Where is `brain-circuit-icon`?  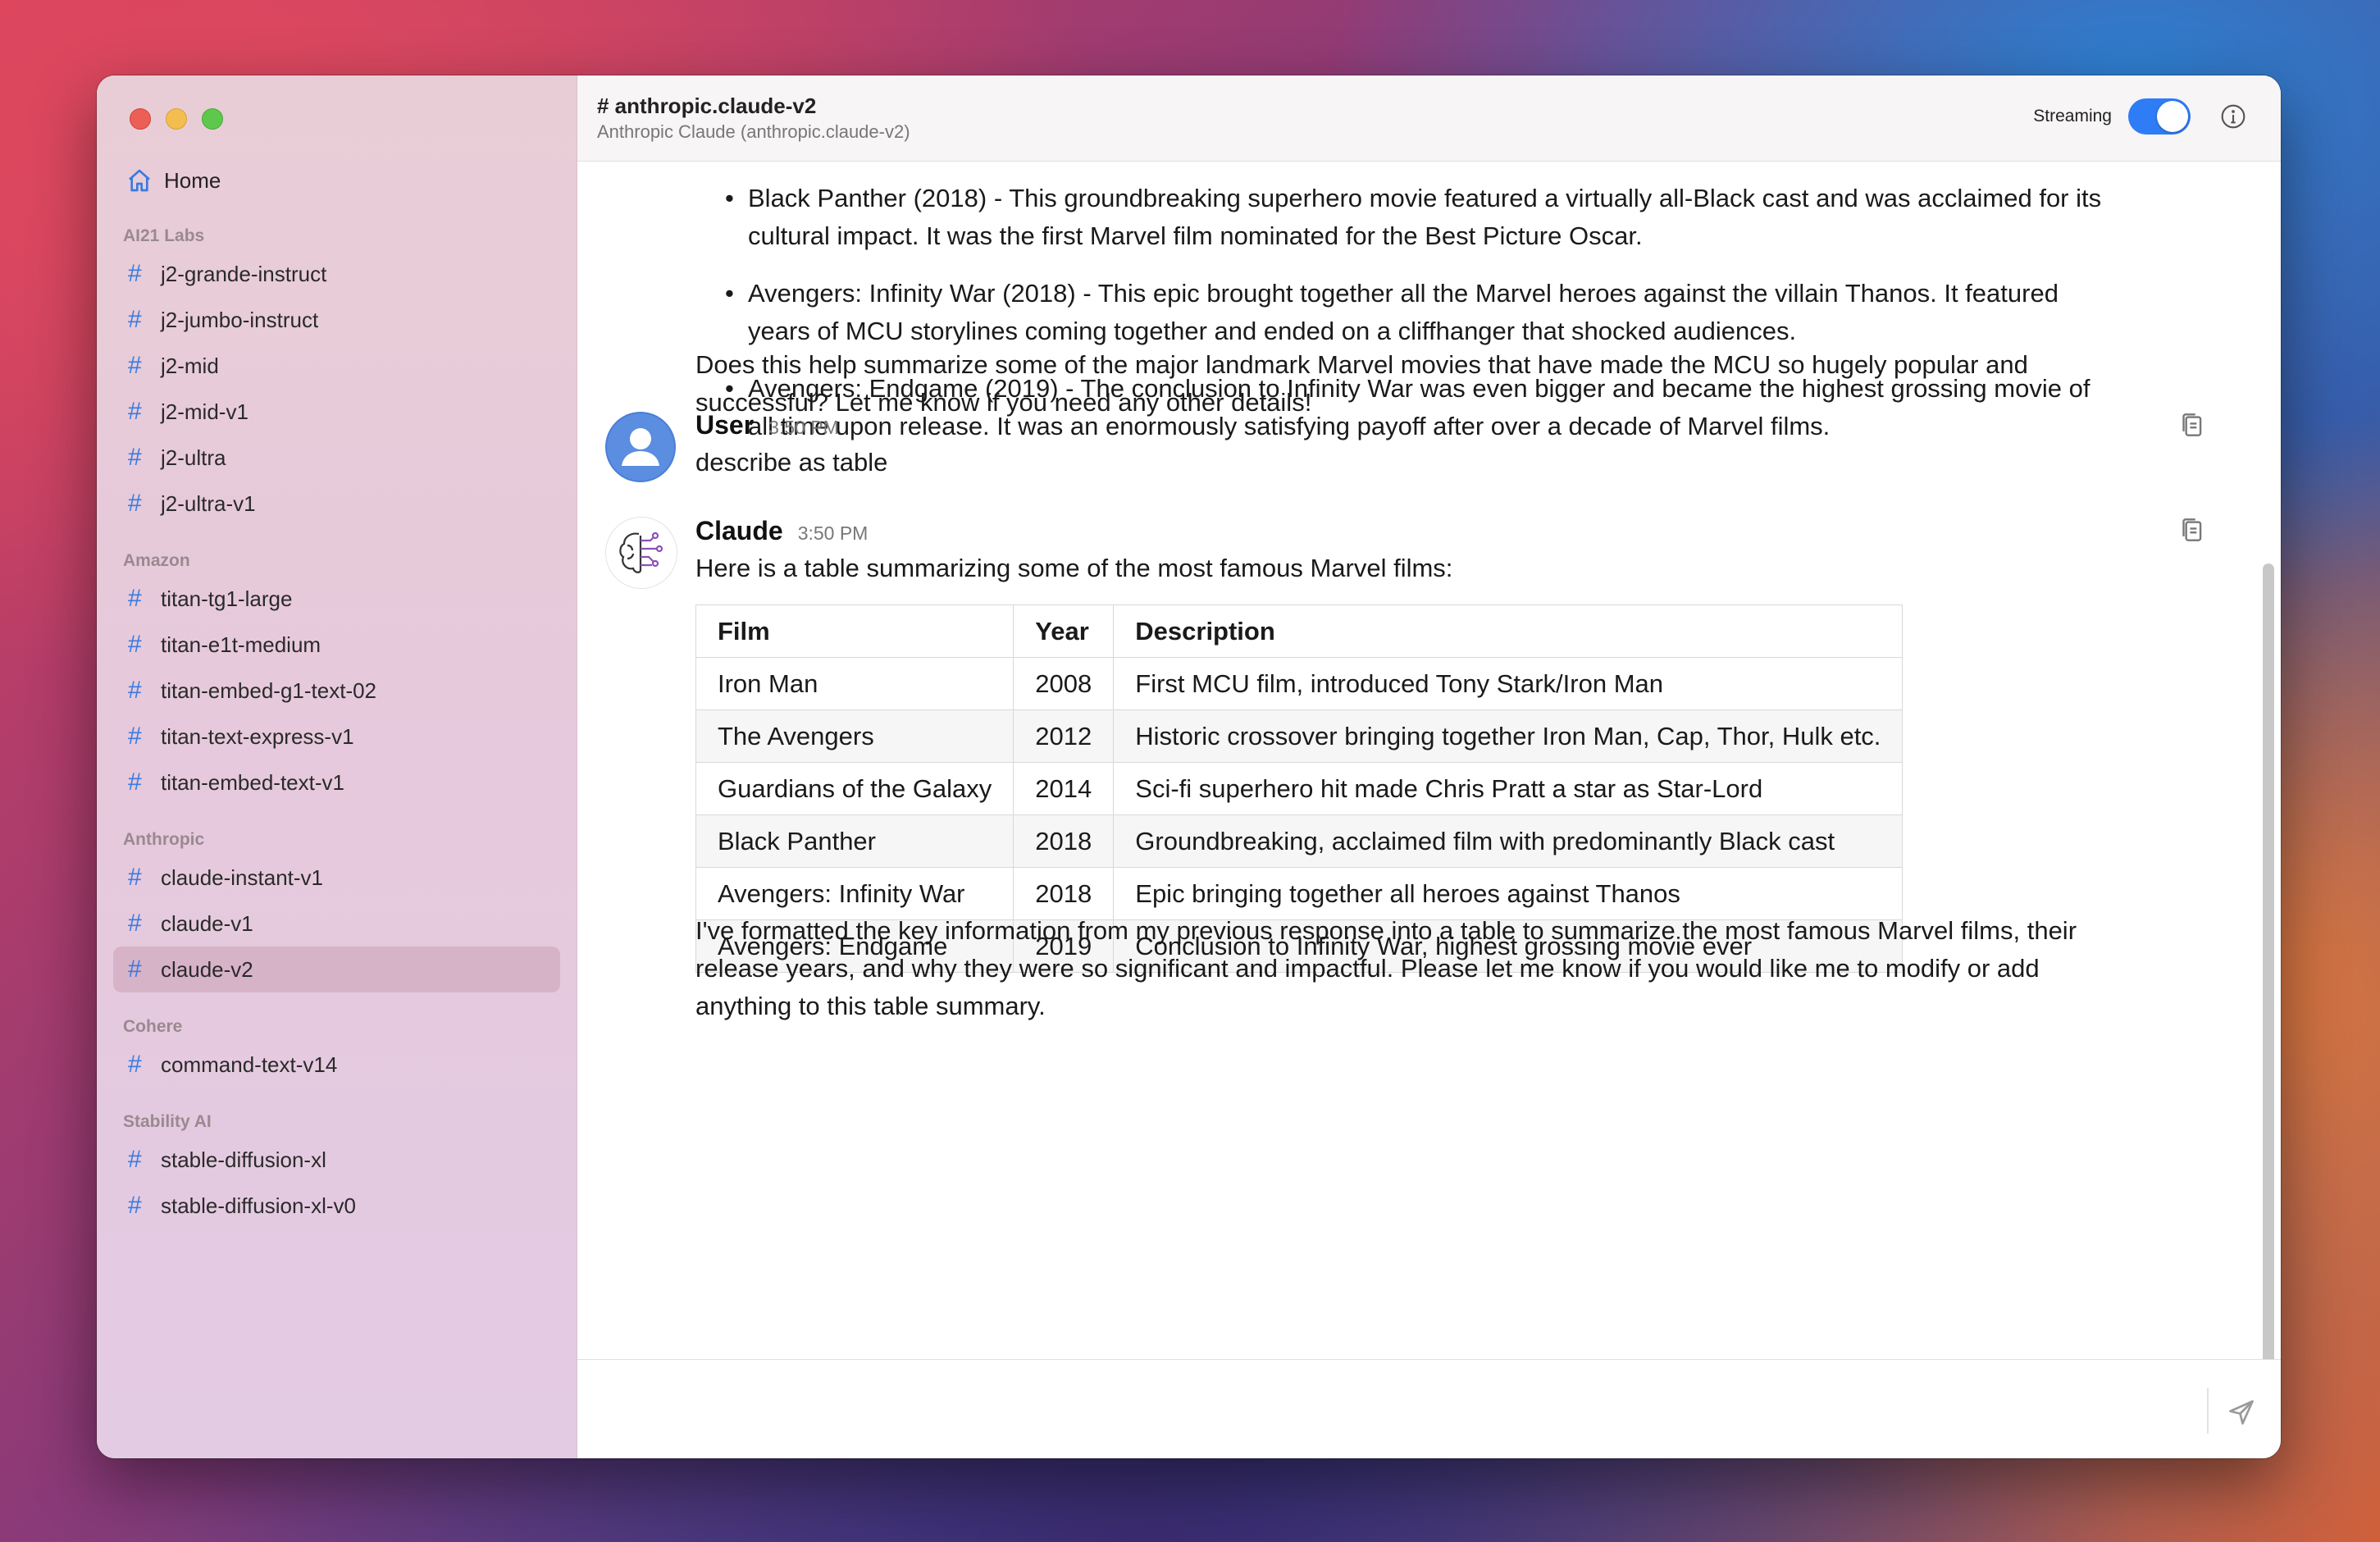 brain-circuit-icon is located at coordinates (641, 552).